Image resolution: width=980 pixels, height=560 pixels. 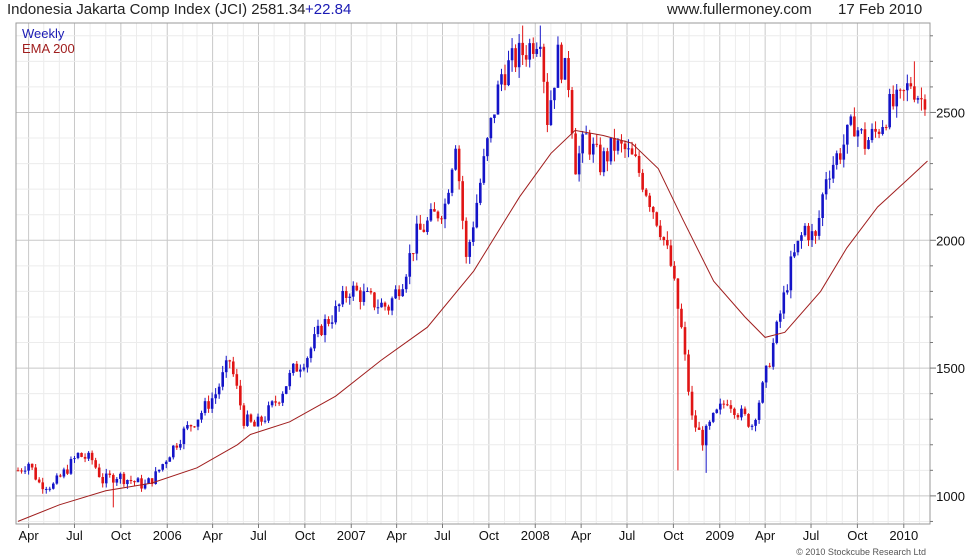 What do you see at coordinates (535, 535) in the screenshot?
I see `x-tick-label: 2008` at bounding box center [535, 535].